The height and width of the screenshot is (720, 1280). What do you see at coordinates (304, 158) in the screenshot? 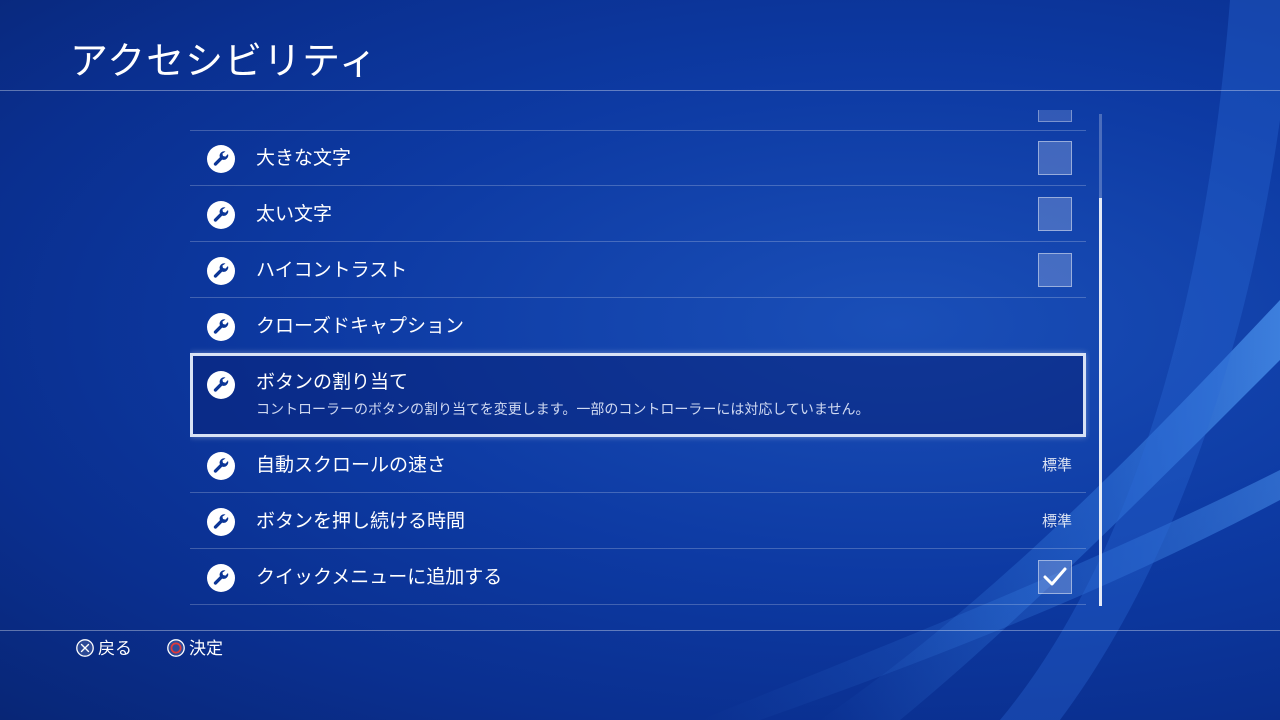
I see `setting-label: 大きな文字` at bounding box center [304, 158].